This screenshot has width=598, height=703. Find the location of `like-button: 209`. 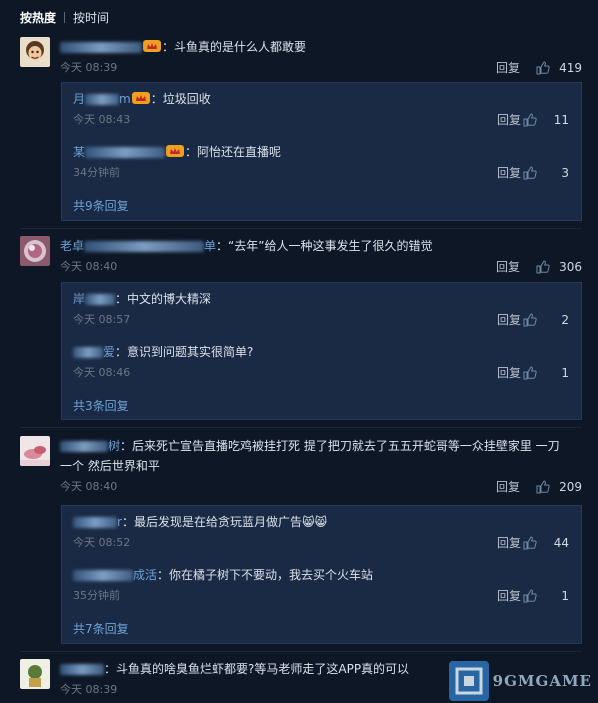

like-button: 209 is located at coordinates (559, 487).